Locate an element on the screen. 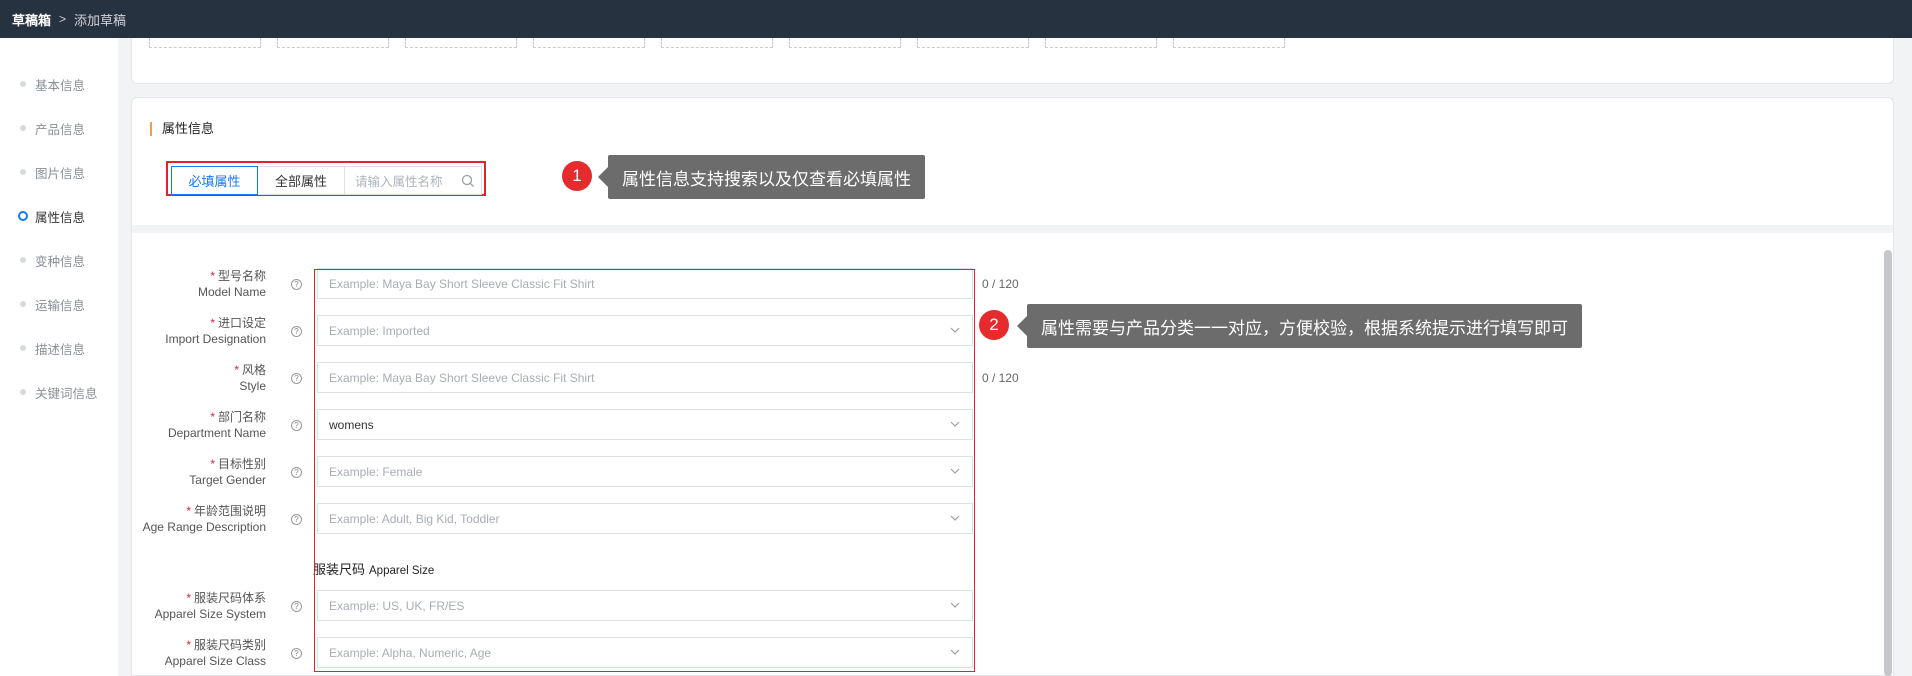  image-section-card is located at coordinates (1012, 61).